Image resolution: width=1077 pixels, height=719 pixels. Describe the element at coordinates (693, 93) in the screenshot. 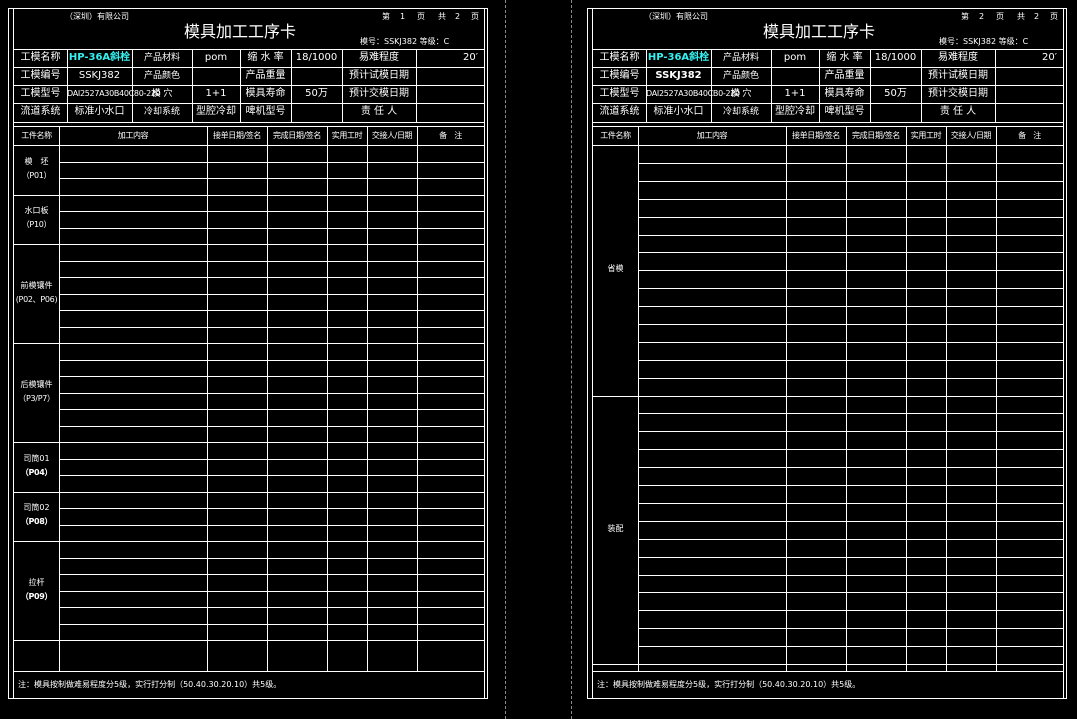

I see `info-value: DAI2527A30B40CB0-220` at that location.